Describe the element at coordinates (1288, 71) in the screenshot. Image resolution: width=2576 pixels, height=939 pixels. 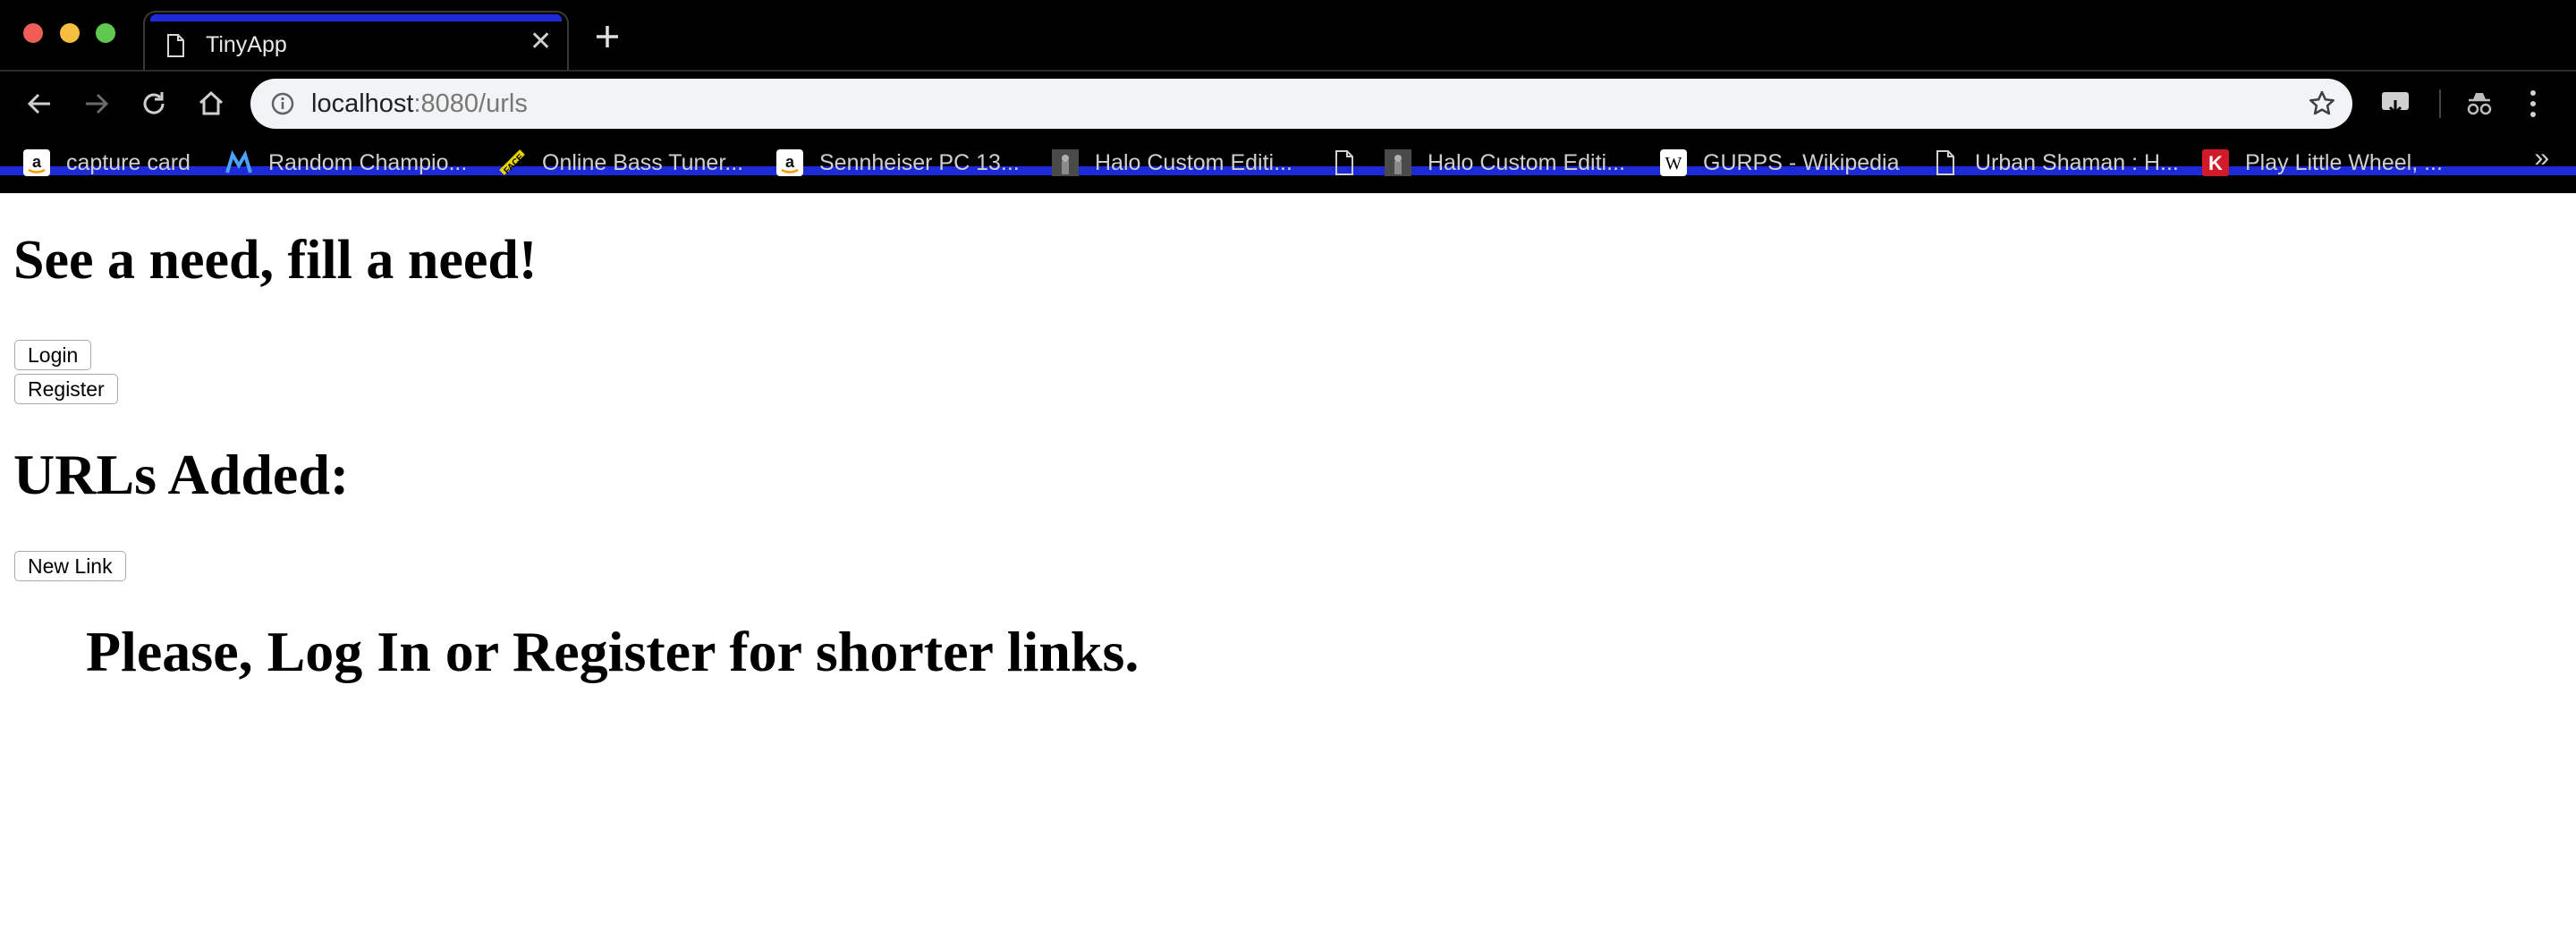
I see `toolbar-divider` at that location.